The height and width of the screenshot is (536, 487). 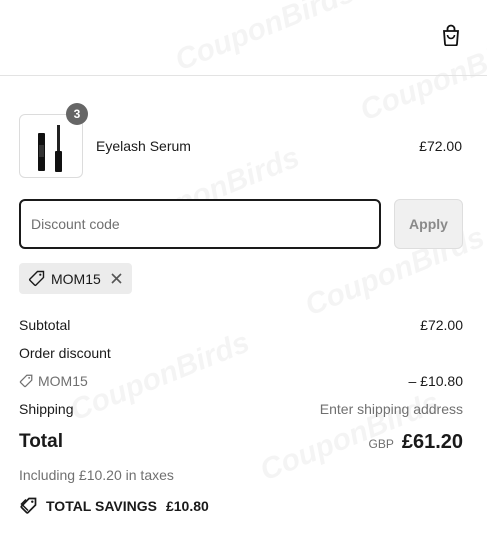 I want to click on applied-discount-chip: MOM15, so click(x=75, y=278).